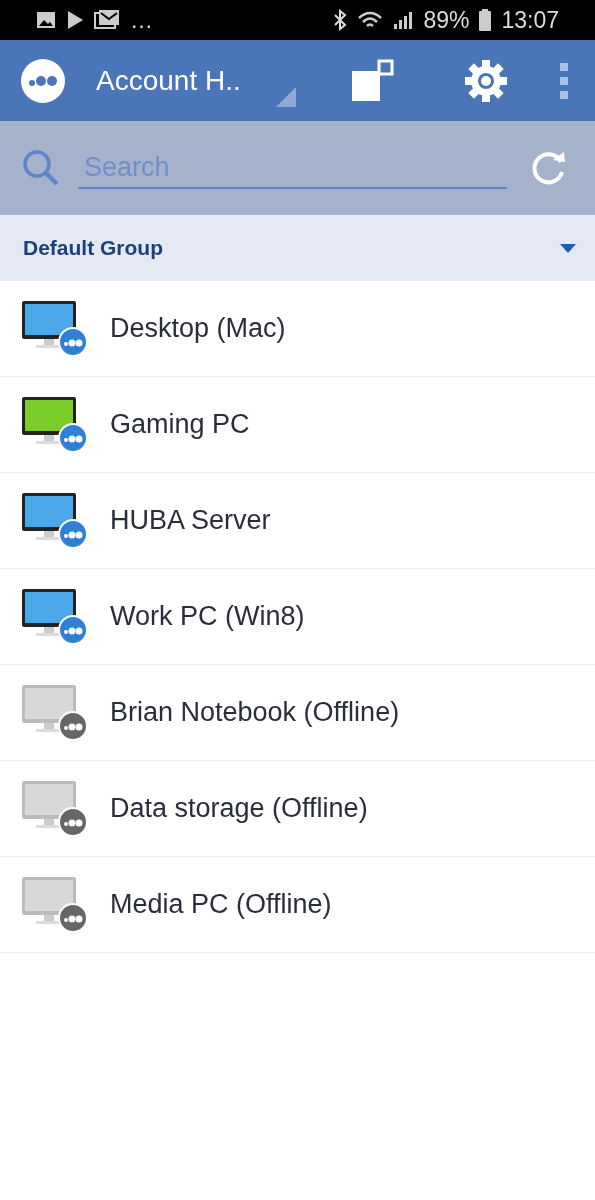 The width and height of the screenshot is (595, 1200). Describe the element at coordinates (403, 20) in the screenshot. I see `signal-icon` at that location.